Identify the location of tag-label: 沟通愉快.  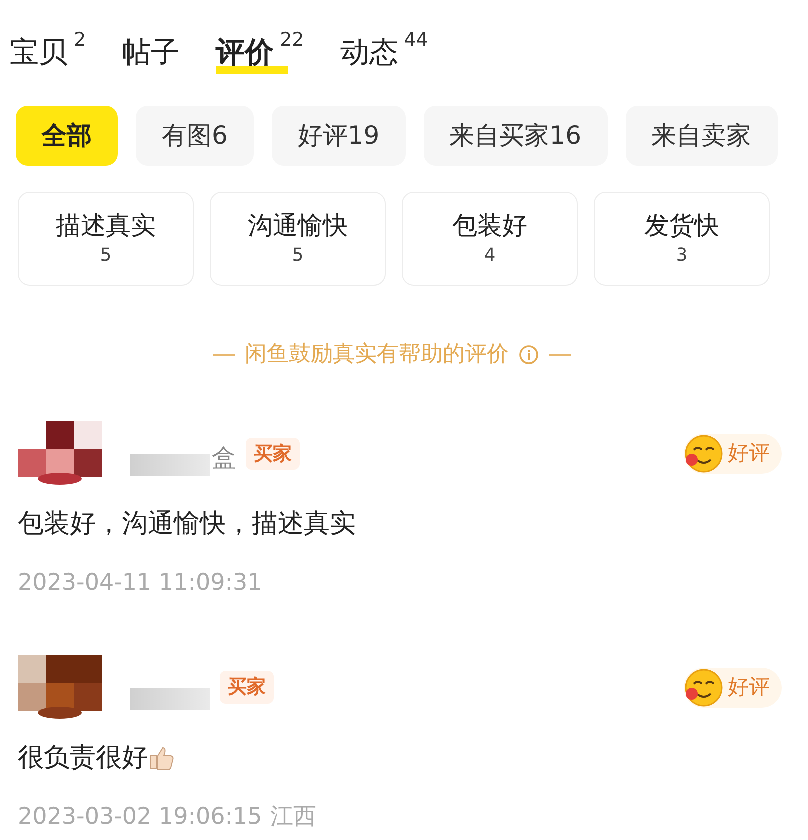
(298, 226).